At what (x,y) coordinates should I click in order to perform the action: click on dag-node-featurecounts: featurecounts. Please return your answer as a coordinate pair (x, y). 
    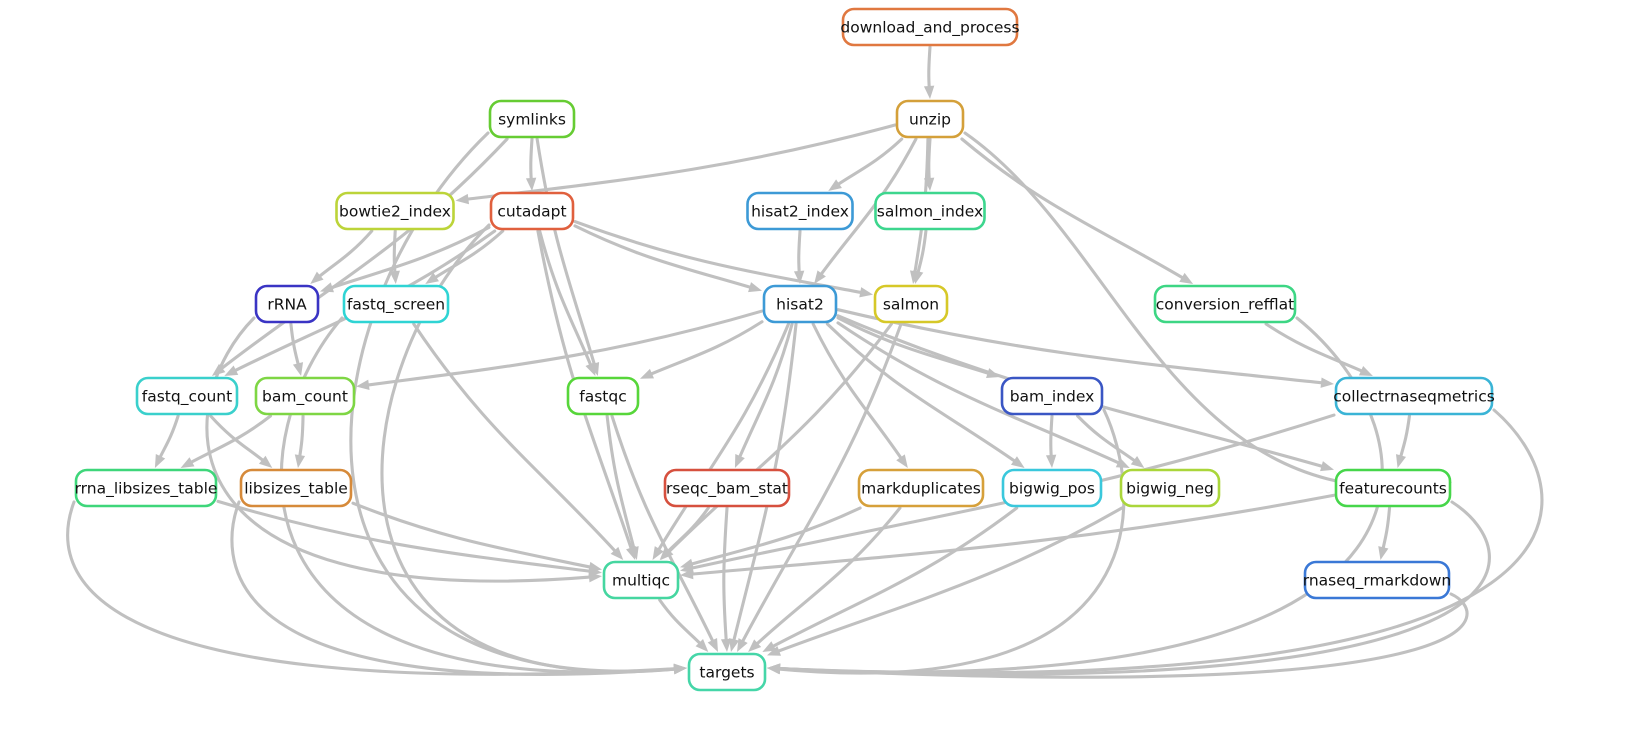
    Looking at the image, I should click on (1393, 488).